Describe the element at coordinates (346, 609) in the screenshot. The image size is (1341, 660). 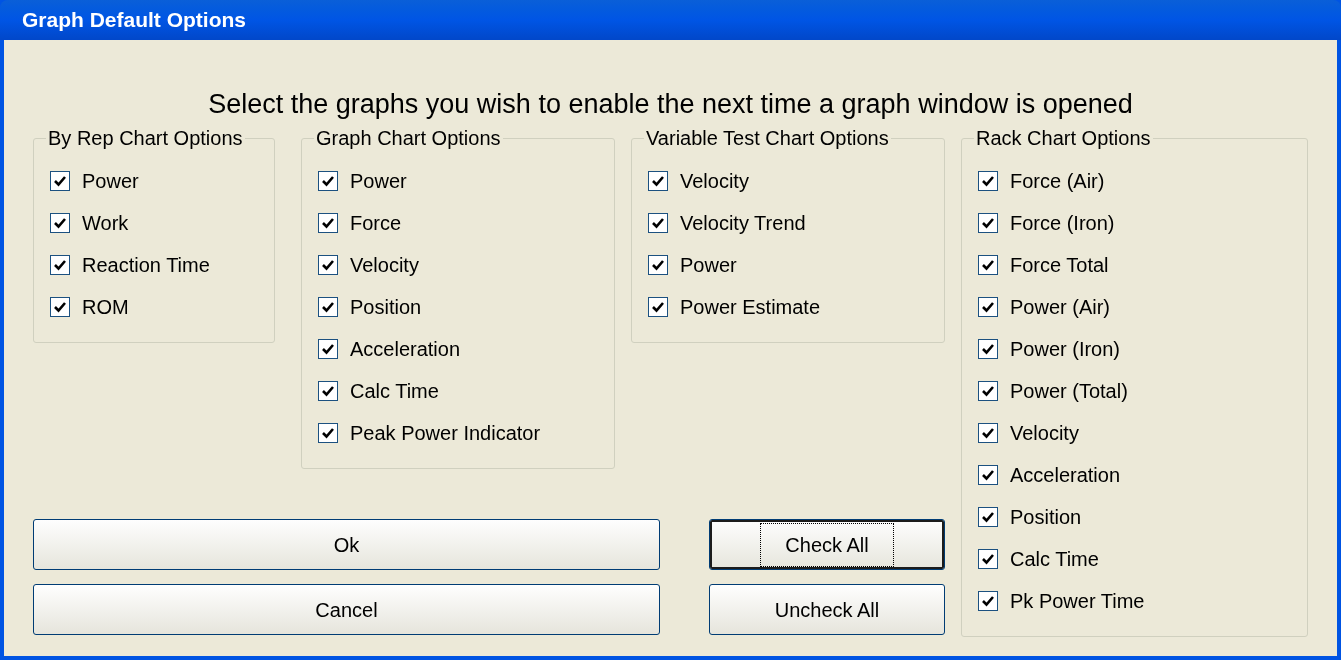
I see `dialog-button: Cancel` at that location.